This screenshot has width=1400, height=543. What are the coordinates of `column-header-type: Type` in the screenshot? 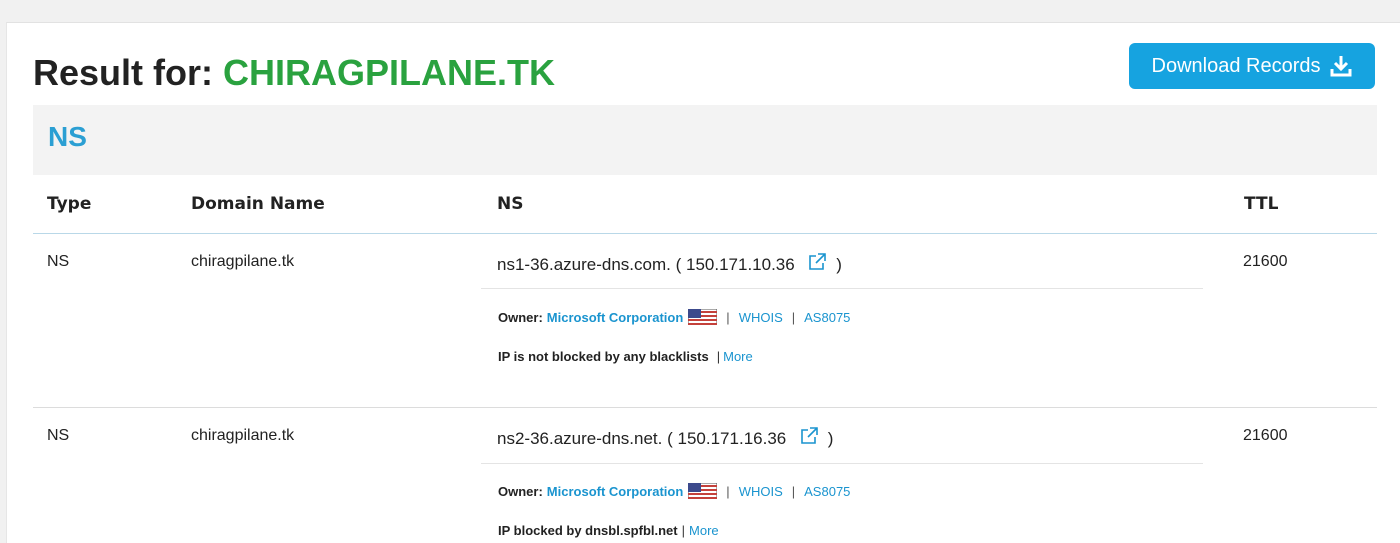 It's located at (69, 204).